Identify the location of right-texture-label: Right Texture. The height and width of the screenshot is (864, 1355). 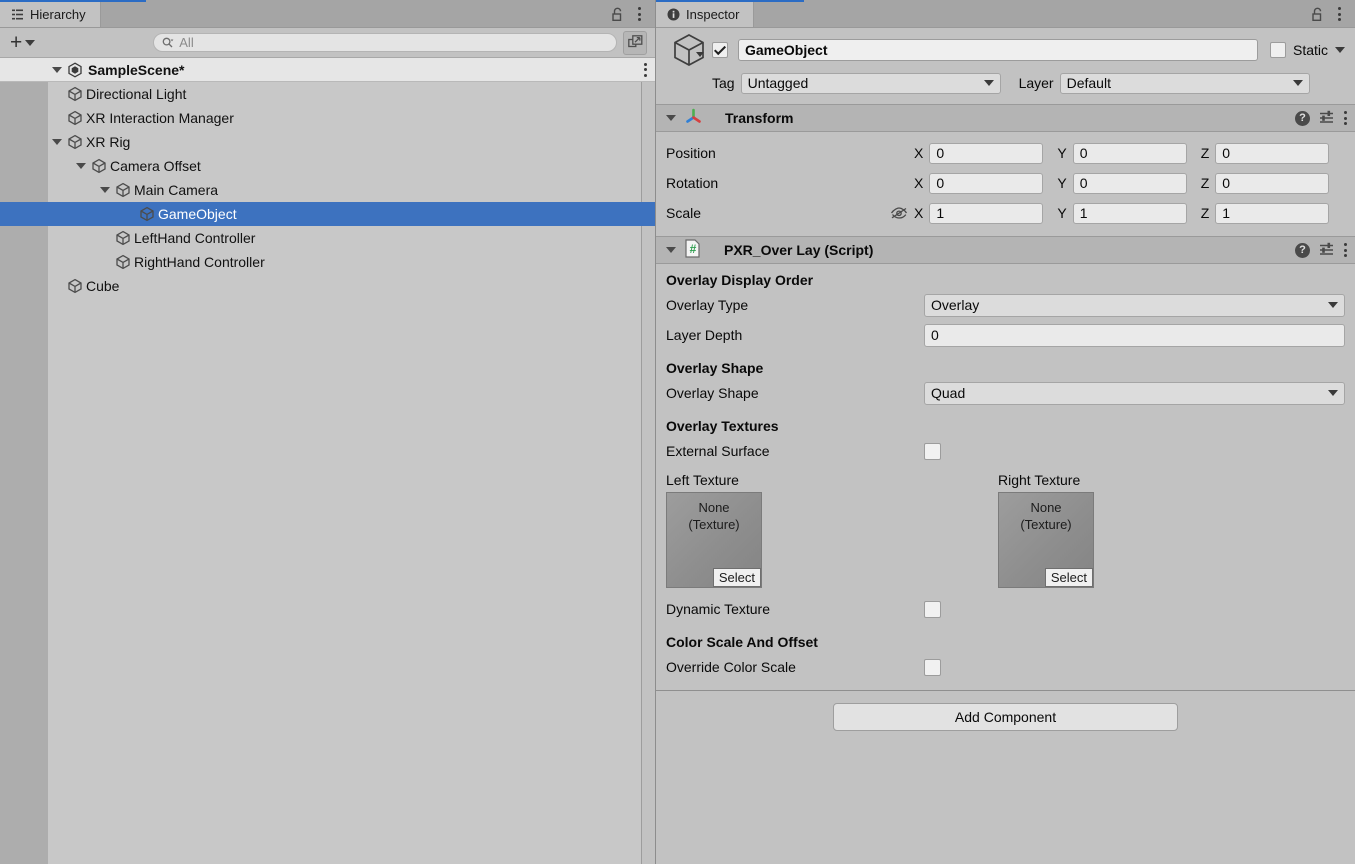
(1039, 480).